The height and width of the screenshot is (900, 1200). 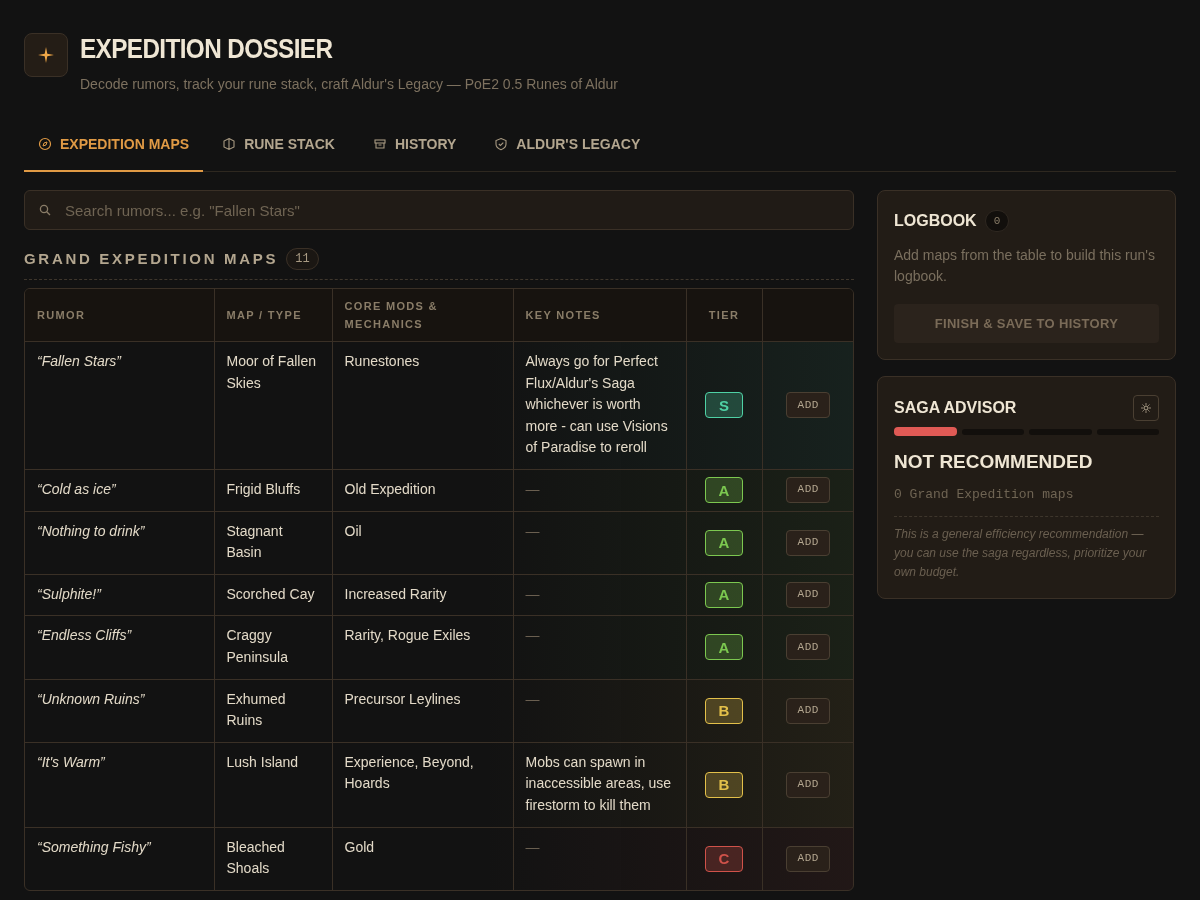 I want to click on rumor-text: “Fallen Stars”, so click(x=79, y=361).